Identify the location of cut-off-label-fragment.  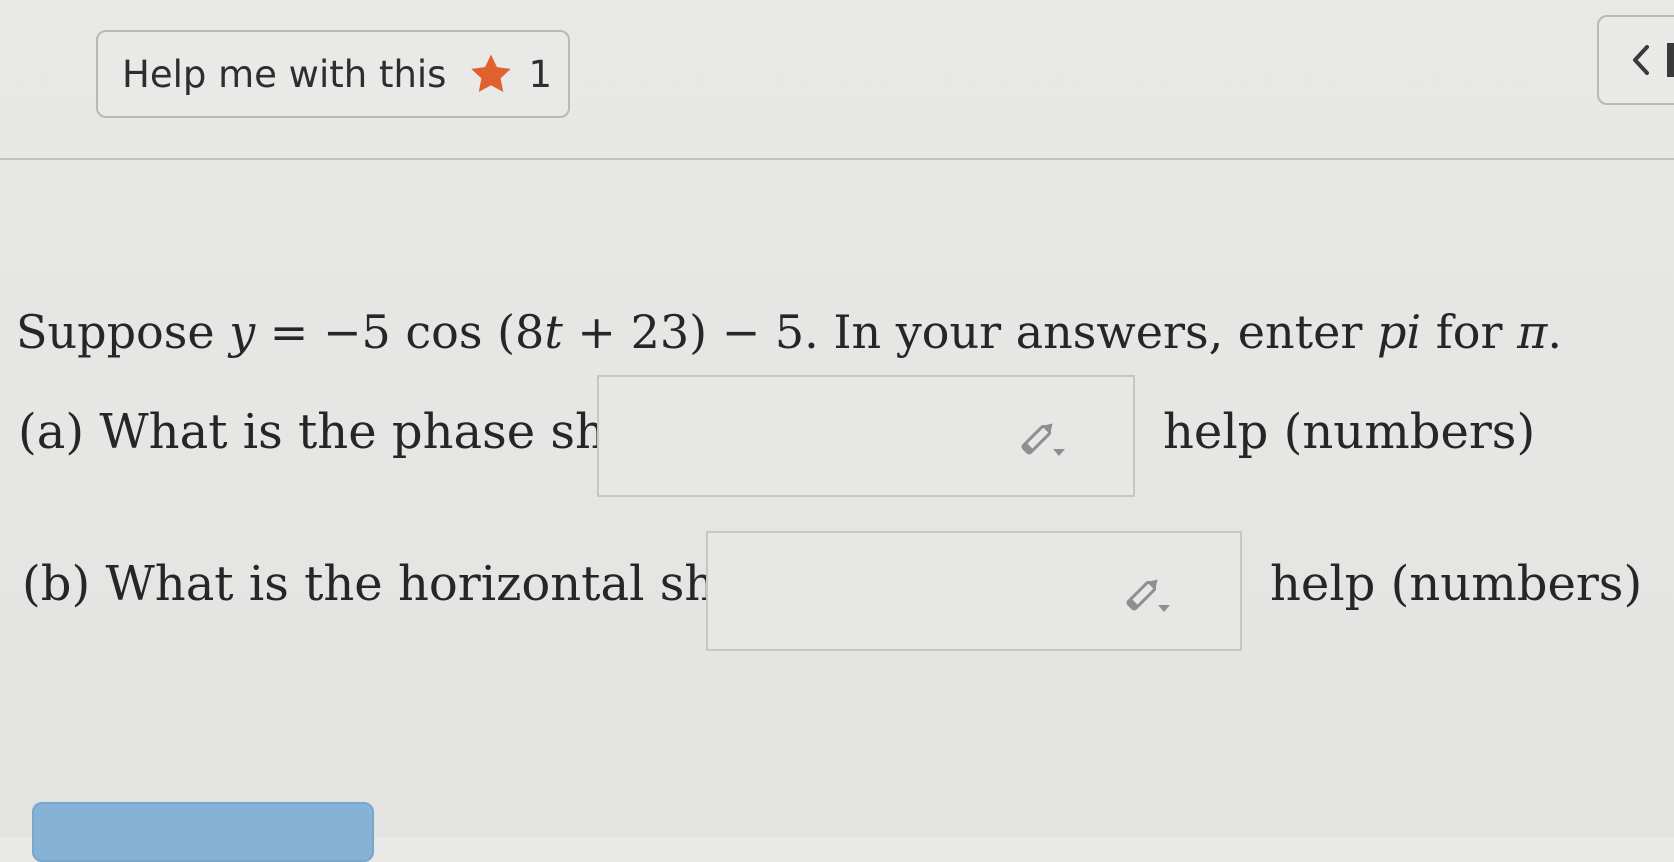
(1670, 60).